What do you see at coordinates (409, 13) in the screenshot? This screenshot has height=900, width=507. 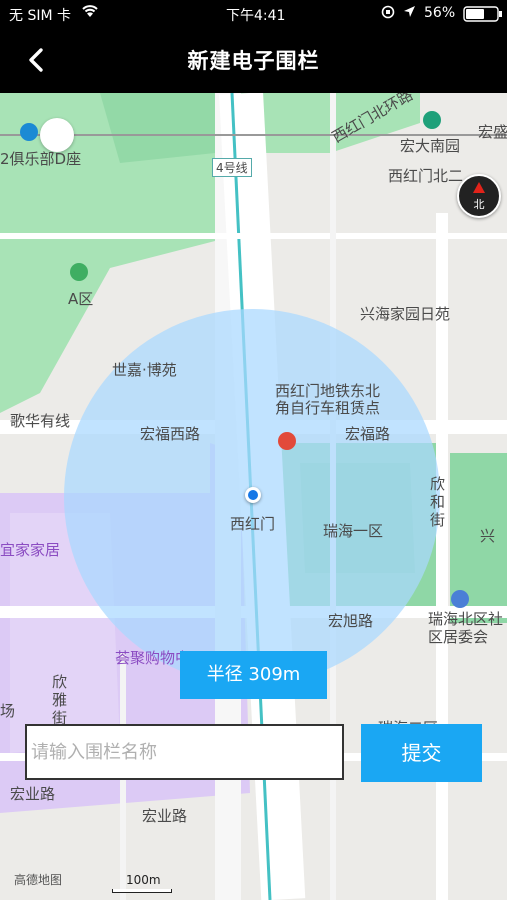 I see `location-arrow-icon` at bounding box center [409, 13].